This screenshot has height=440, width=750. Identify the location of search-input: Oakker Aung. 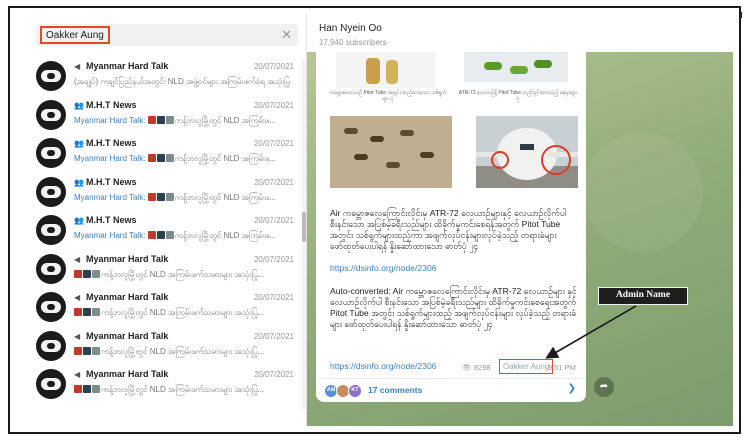
(75, 35).